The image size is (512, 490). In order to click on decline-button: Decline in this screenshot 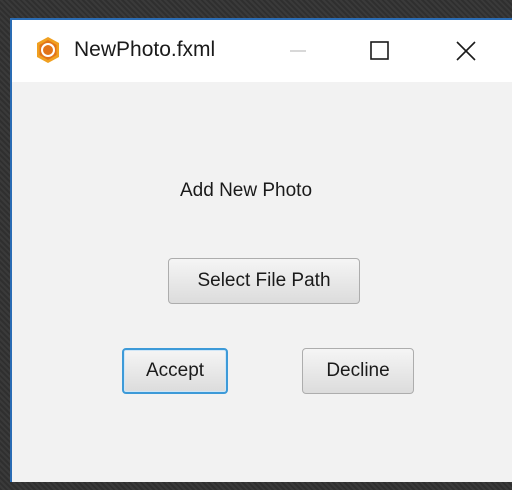, I will do `click(358, 371)`.